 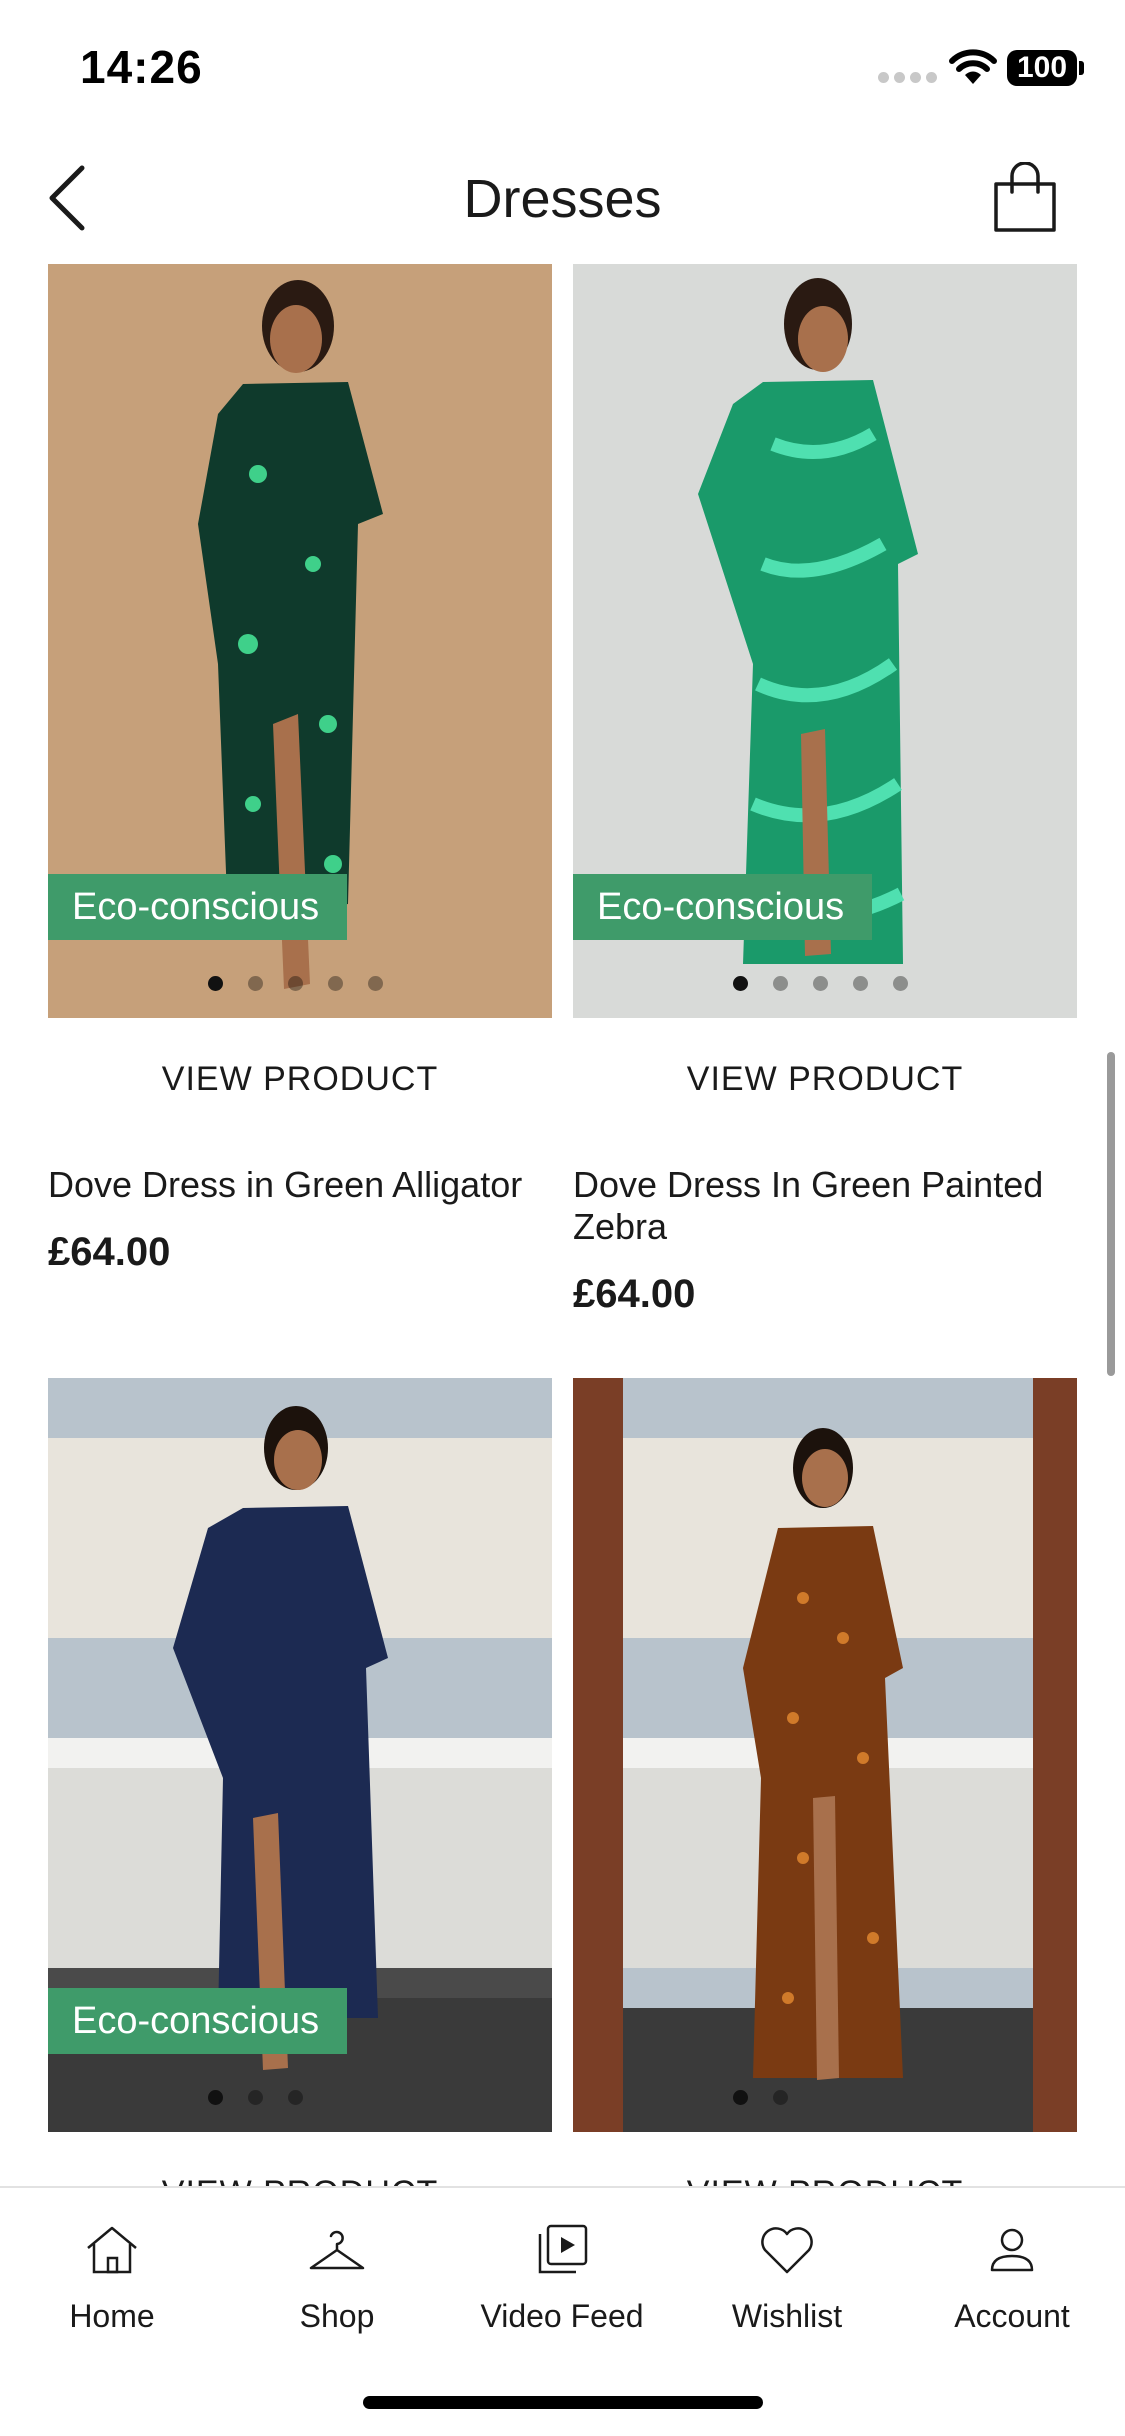 What do you see at coordinates (300, 1185) in the screenshot?
I see `product-name: Dove Dress in Green Alligator` at bounding box center [300, 1185].